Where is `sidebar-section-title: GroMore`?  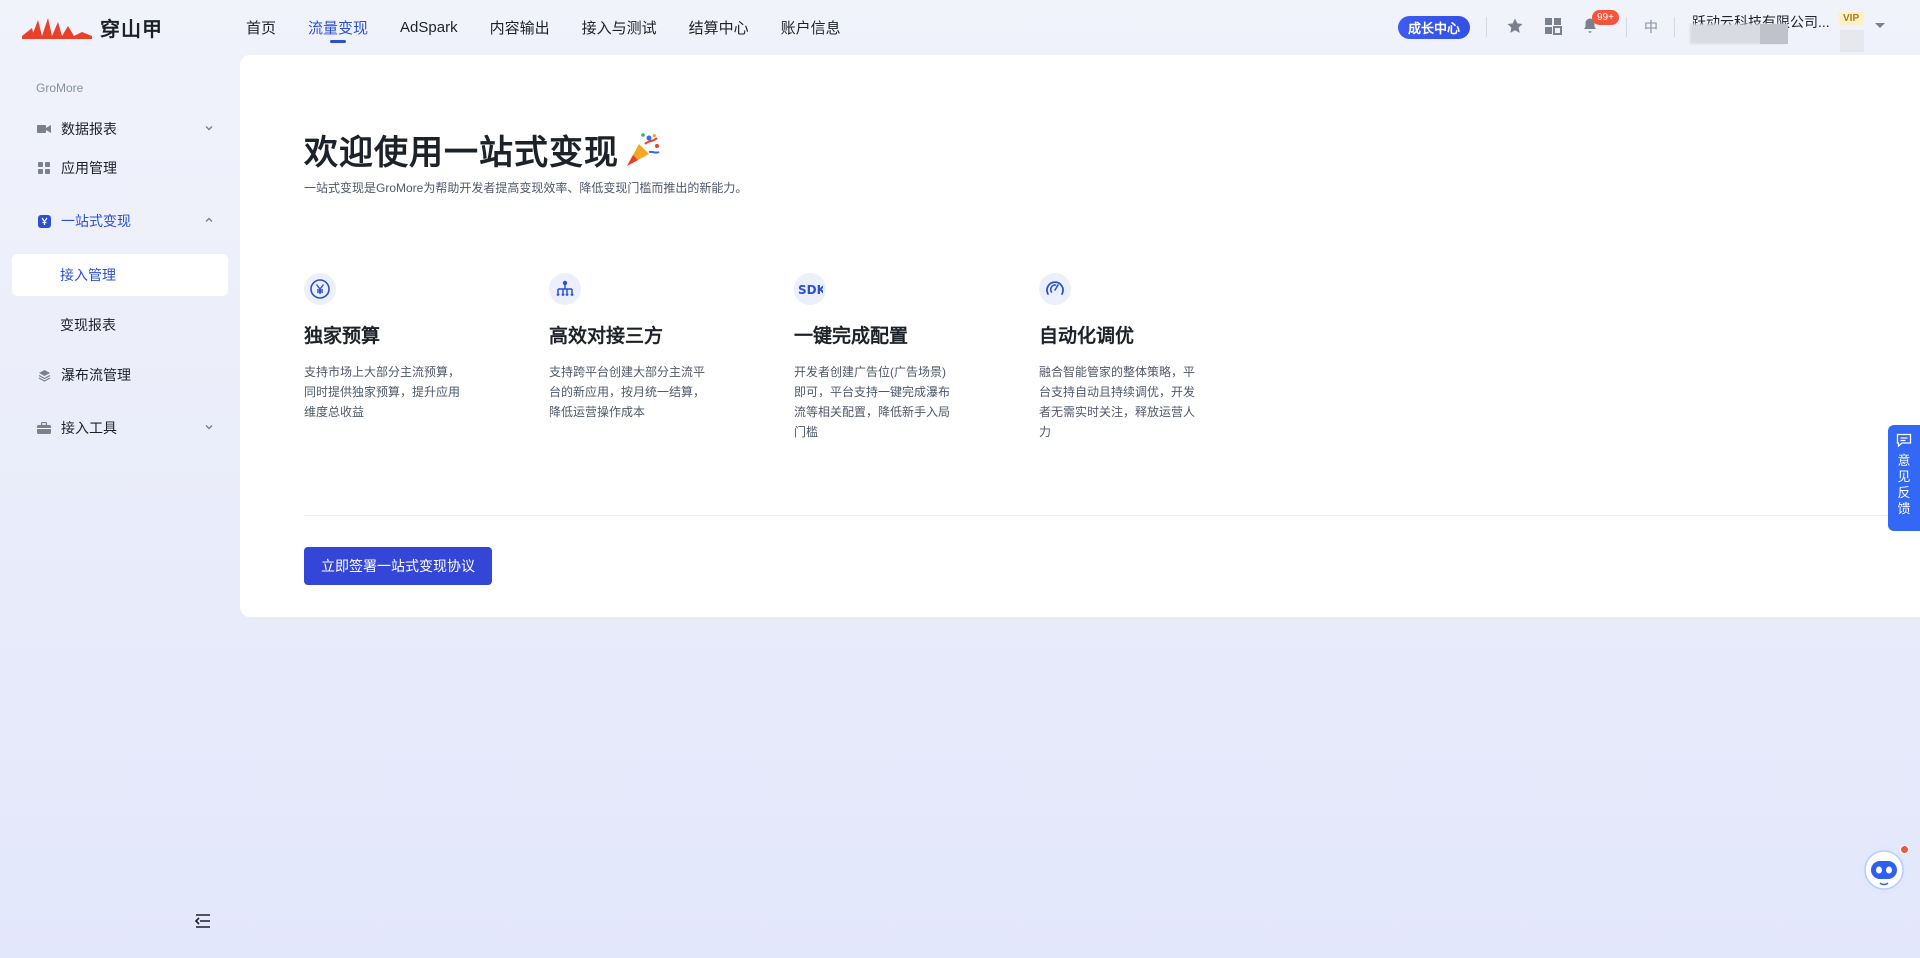
sidebar-section-title: GroMore is located at coordinates (60, 88).